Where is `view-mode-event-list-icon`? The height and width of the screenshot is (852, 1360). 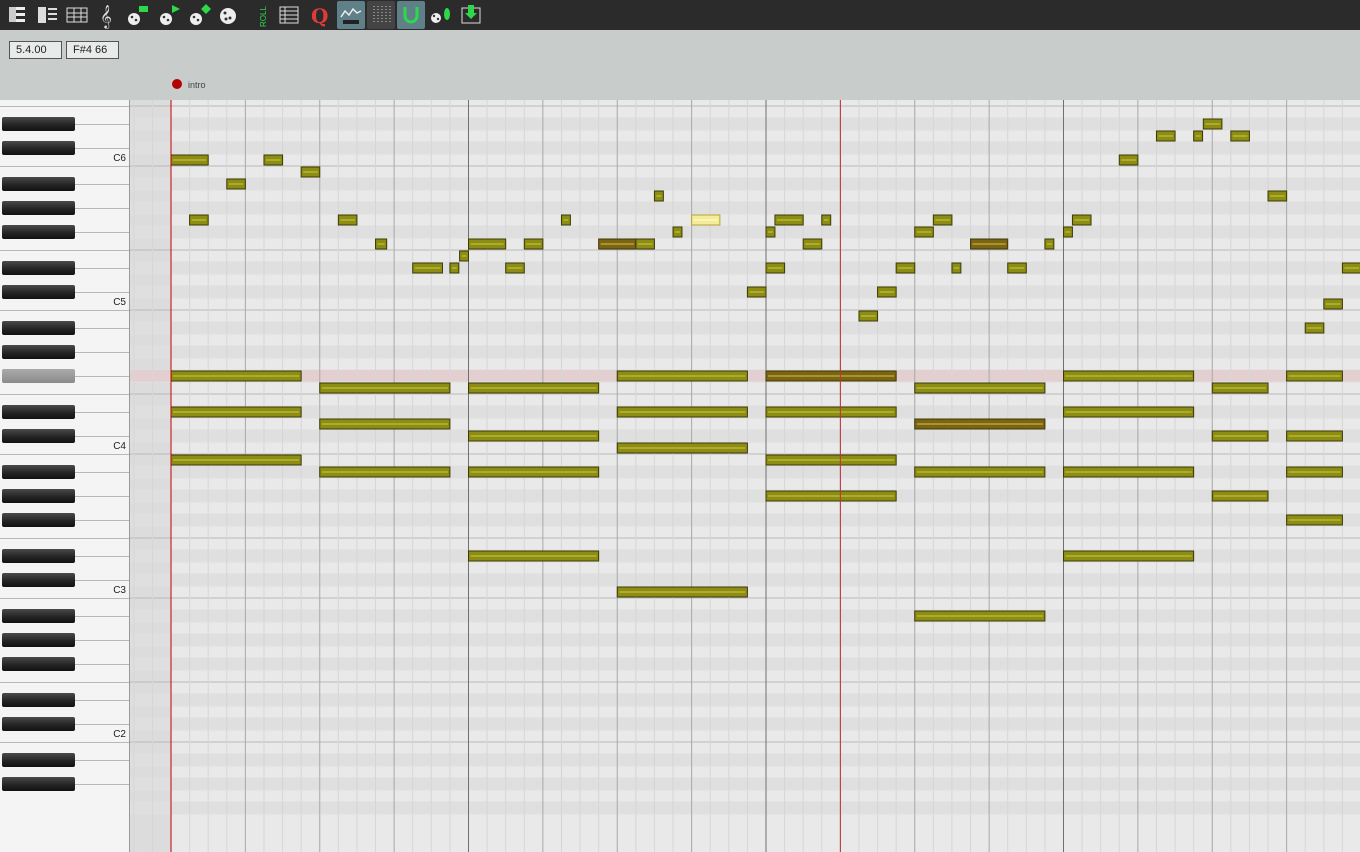
view-mode-event-list-icon is located at coordinates (77, 15).